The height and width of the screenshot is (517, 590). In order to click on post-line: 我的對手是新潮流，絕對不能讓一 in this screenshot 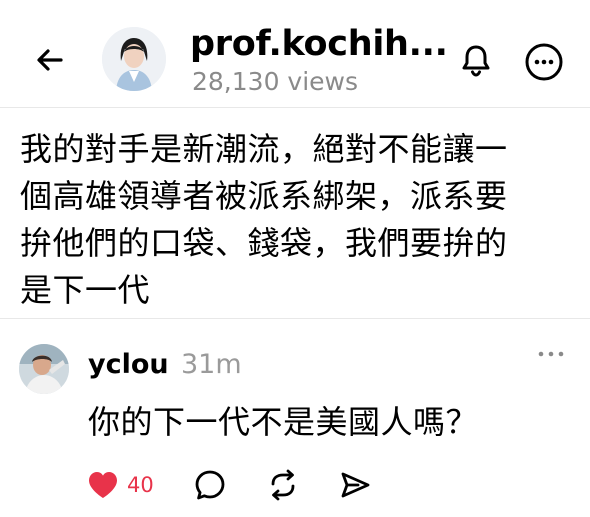, I will do `click(264, 149)`.